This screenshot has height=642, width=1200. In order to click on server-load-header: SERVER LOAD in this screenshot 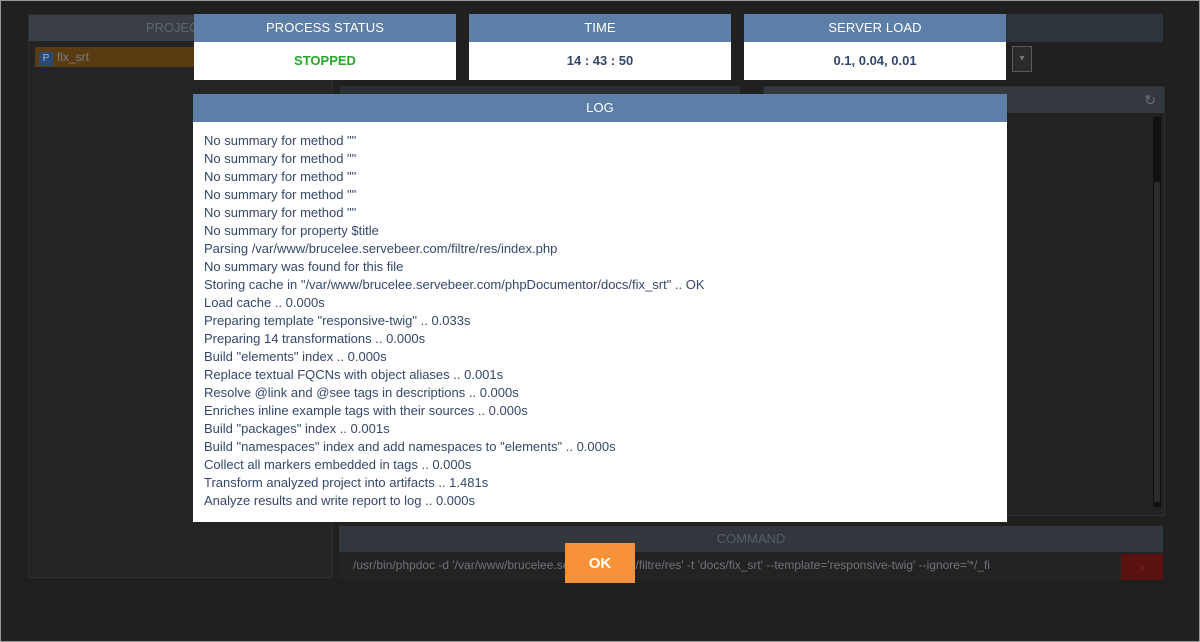, I will do `click(875, 28)`.